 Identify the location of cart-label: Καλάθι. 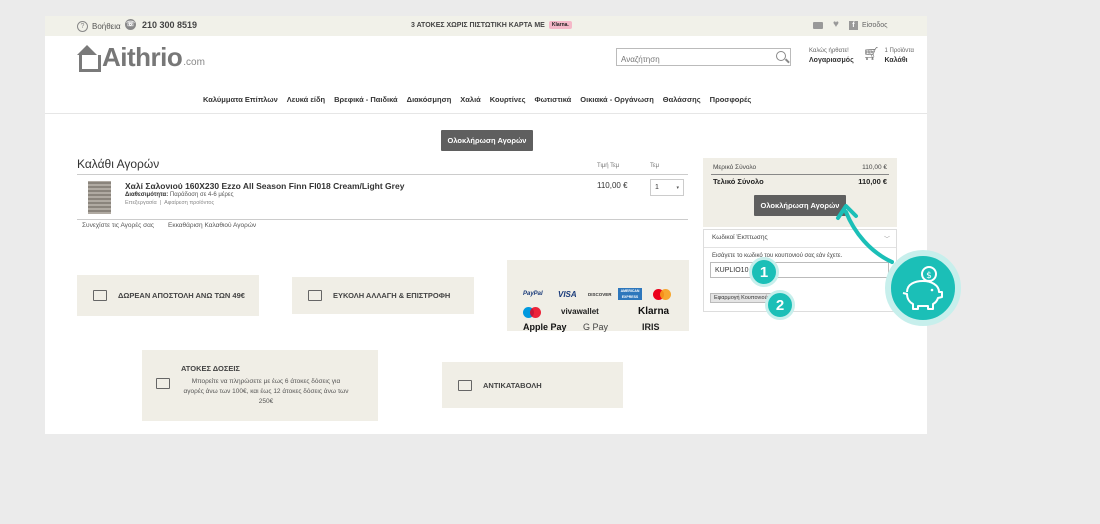
(896, 60).